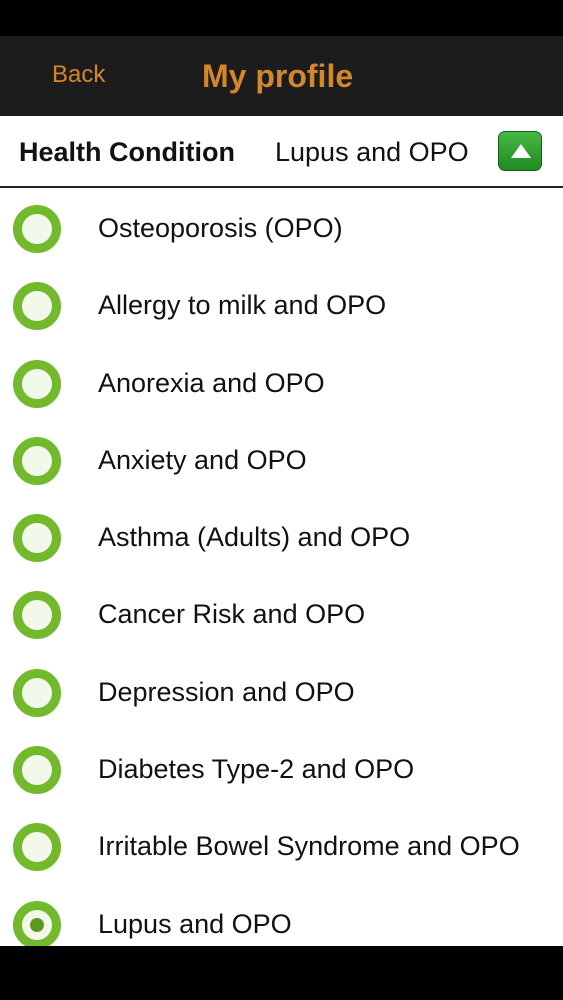  I want to click on list-item-label: Osteoporosis (OPO), so click(220, 228).